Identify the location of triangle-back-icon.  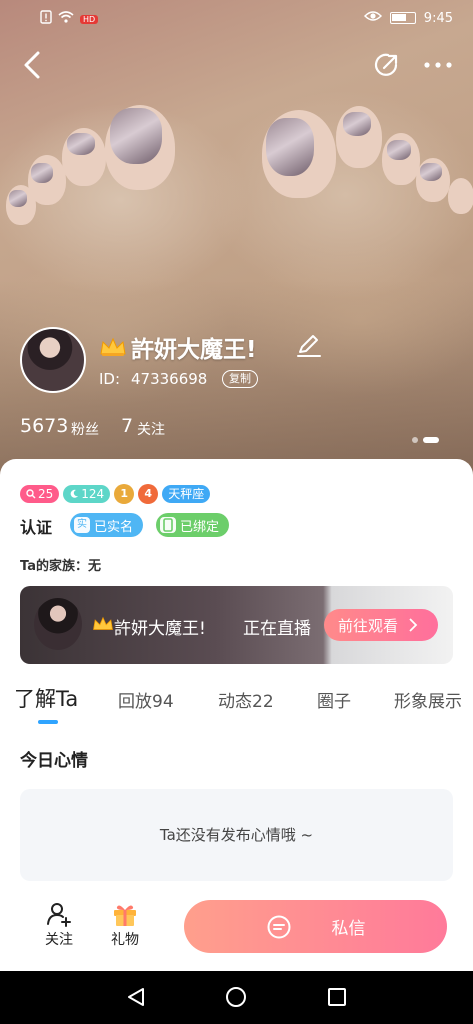
(136, 997).